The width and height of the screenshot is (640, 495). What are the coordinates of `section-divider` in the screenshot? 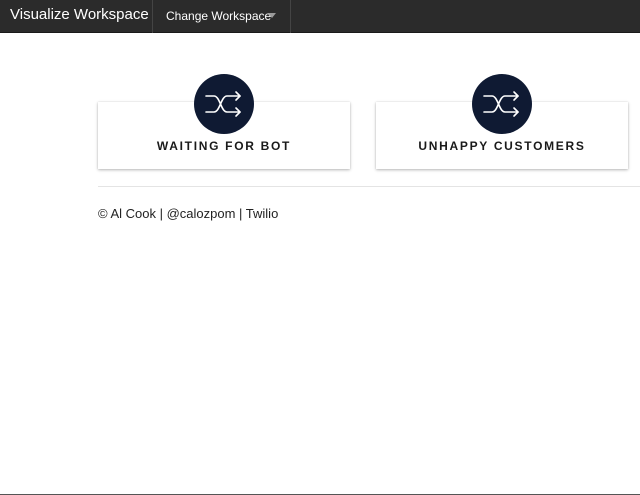 It's located at (369, 186).